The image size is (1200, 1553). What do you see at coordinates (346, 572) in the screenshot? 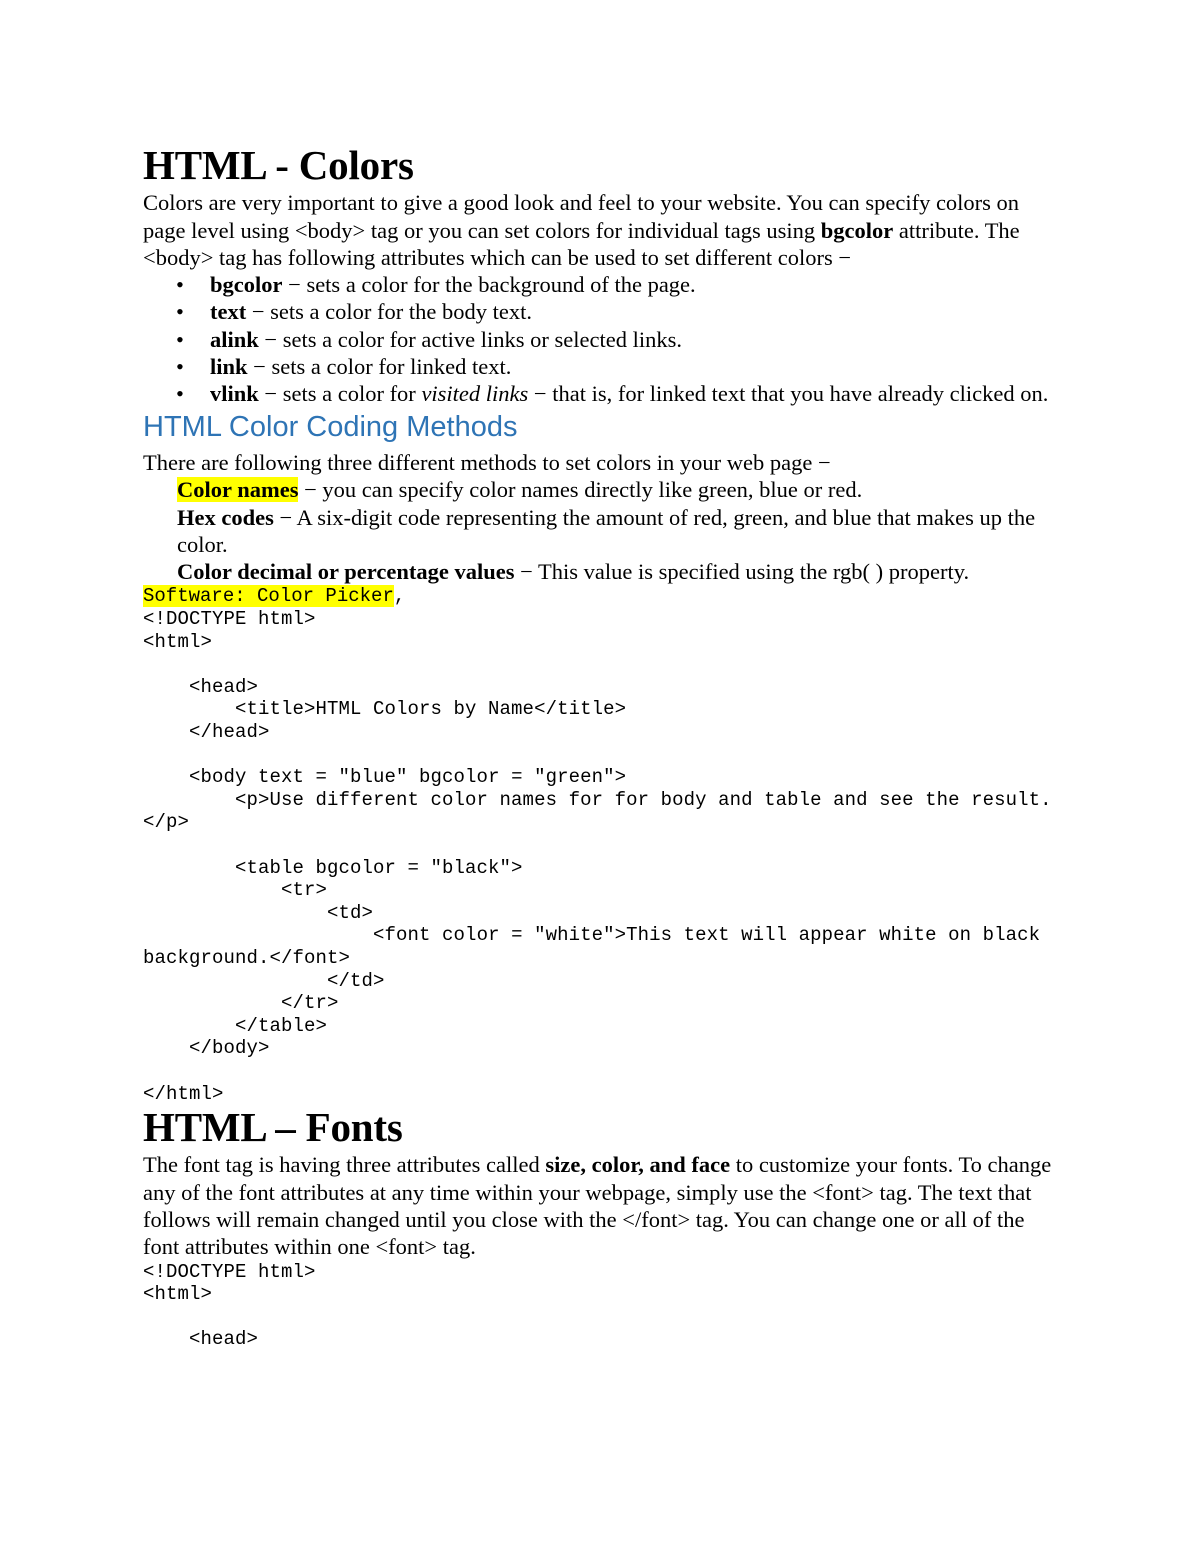
I see `method-term-decimal-percentage: Color decimal or percentage values` at bounding box center [346, 572].